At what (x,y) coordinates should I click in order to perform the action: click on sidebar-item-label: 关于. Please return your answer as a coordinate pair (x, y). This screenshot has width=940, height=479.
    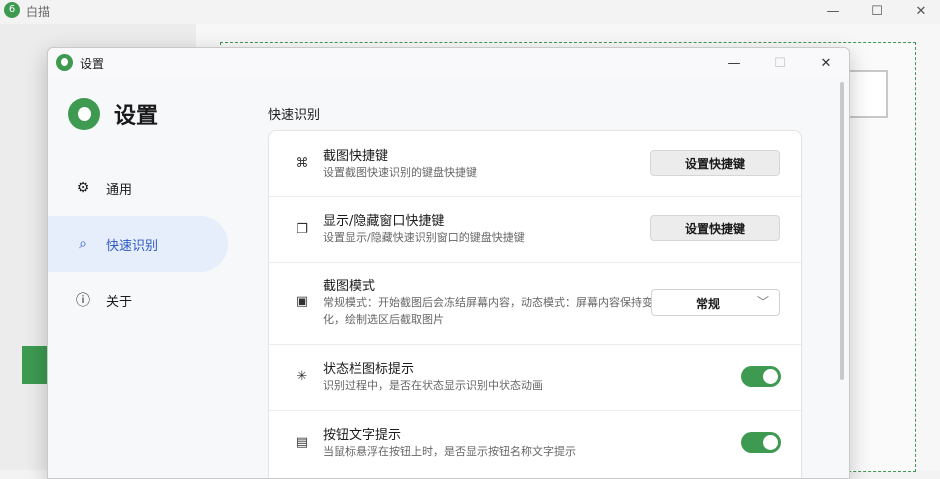
    Looking at the image, I should click on (119, 302).